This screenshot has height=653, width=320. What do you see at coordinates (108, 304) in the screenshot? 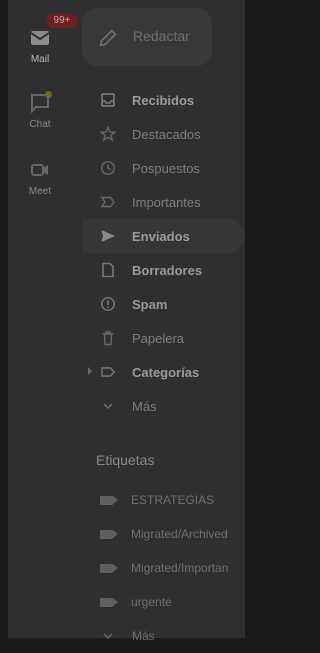
I see `spam-icon` at bounding box center [108, 304].